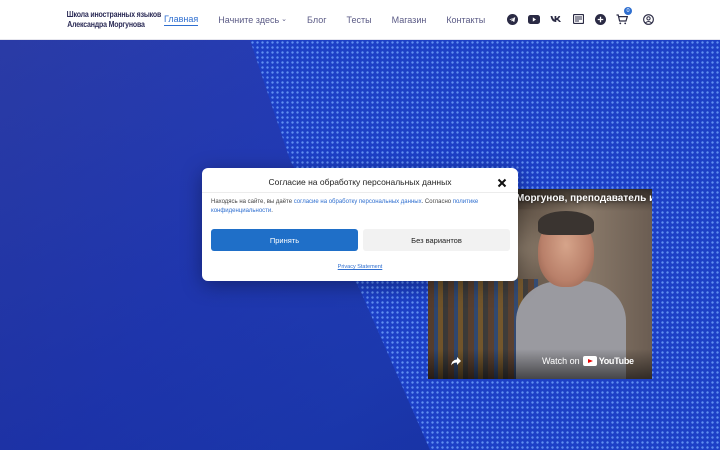  What do you see at coordinates (106, 24) in the screenshot?
I see `logo-line-2: Александра Моргунова` at bounding box center [106, 24].